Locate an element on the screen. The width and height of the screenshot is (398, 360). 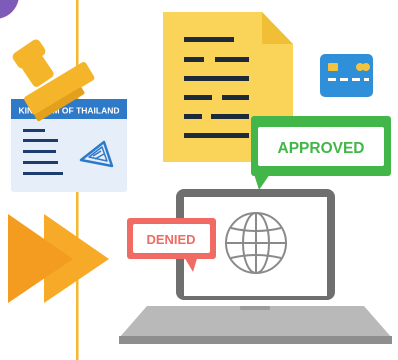
credit-card-icon is located at coordinates (346, 75).